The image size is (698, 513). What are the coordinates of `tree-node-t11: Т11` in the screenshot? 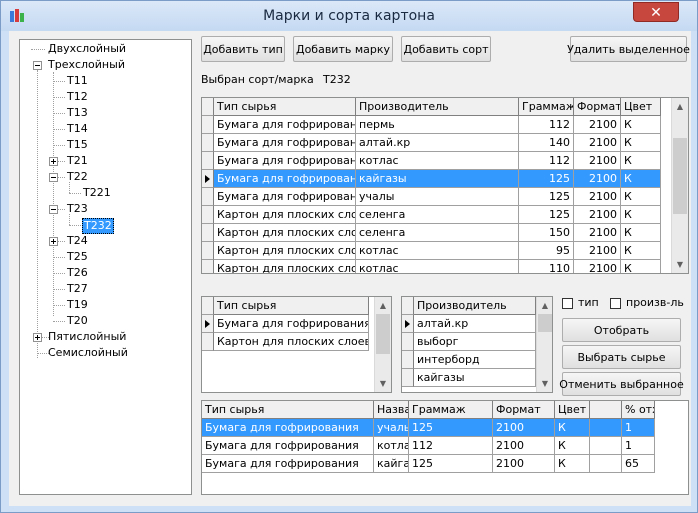 It's located at (77, 81).